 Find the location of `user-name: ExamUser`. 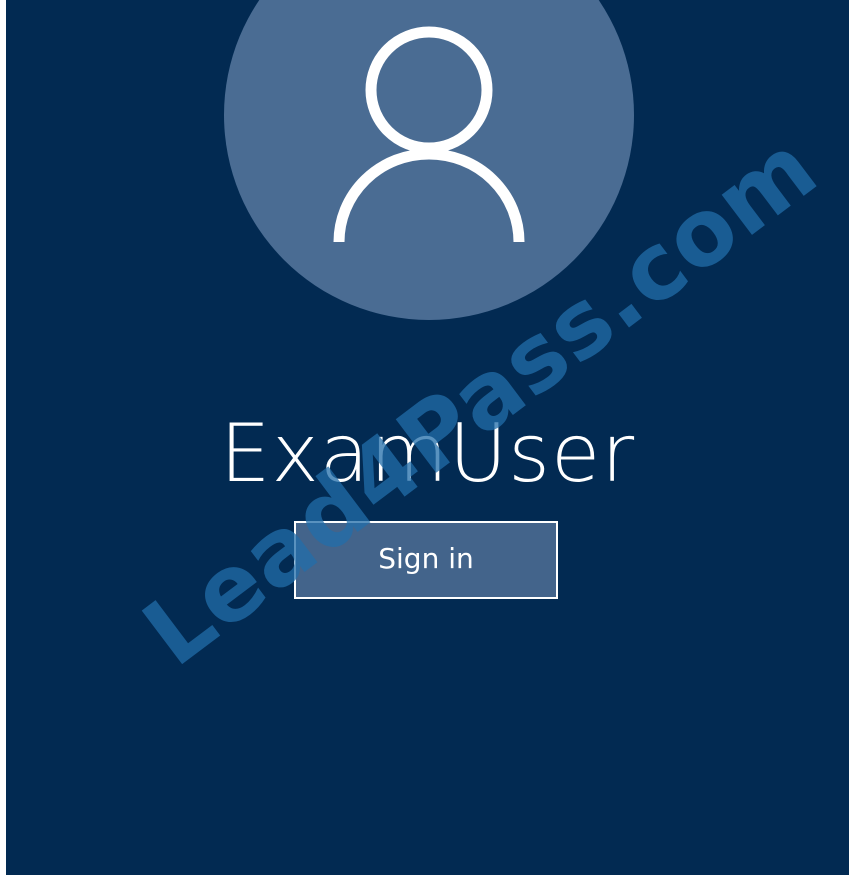

user-name: ExamUser is located at coordinates (427, 453).